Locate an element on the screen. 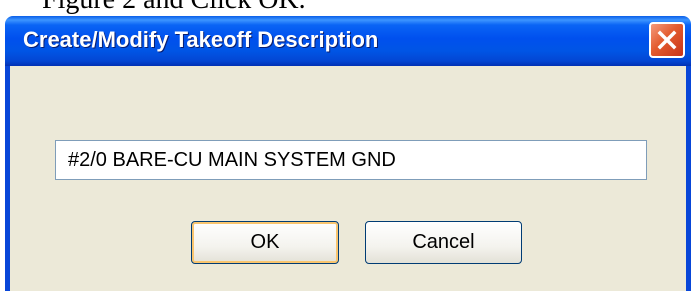 The width and height of the screenshot is (691, 291). close-button is located at coordinates (667, 40).